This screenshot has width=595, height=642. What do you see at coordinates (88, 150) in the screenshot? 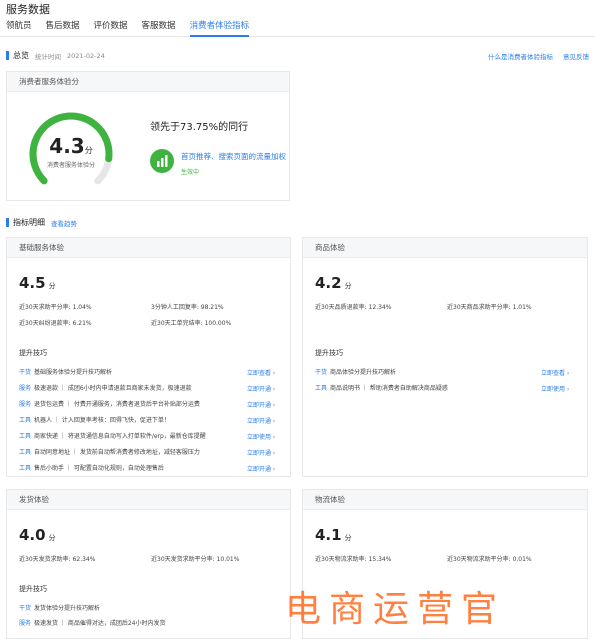
I see `overall-score-unit: 分` at bounding box center [88, 150].